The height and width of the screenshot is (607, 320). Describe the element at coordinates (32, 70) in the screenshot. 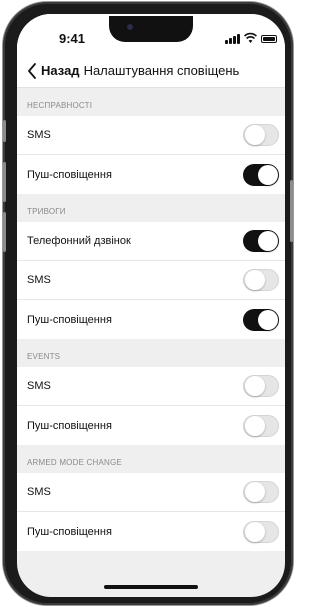

I see `chevron-left-icon` at that location.